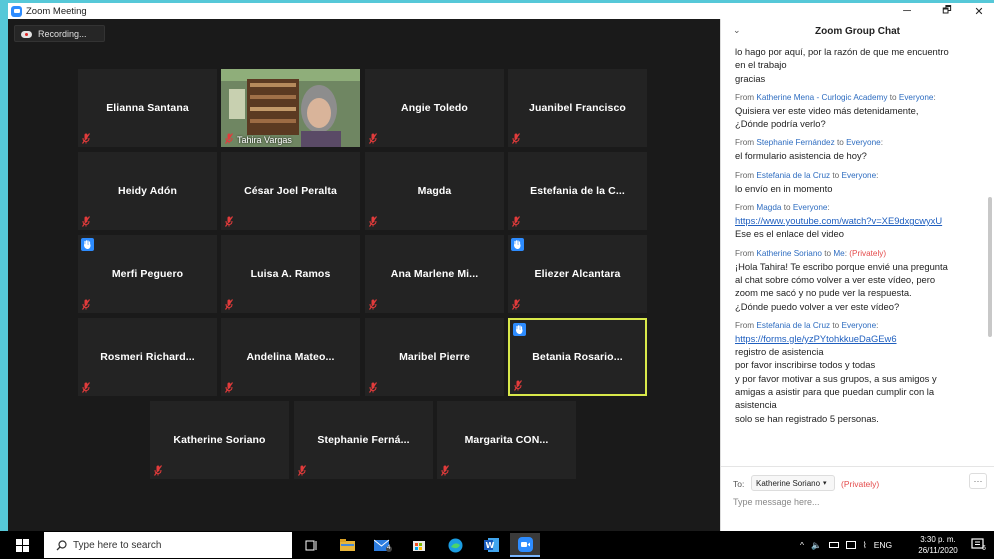 The image size is (994, 559). I want to click on mail-button: 4, so click(383, 545).